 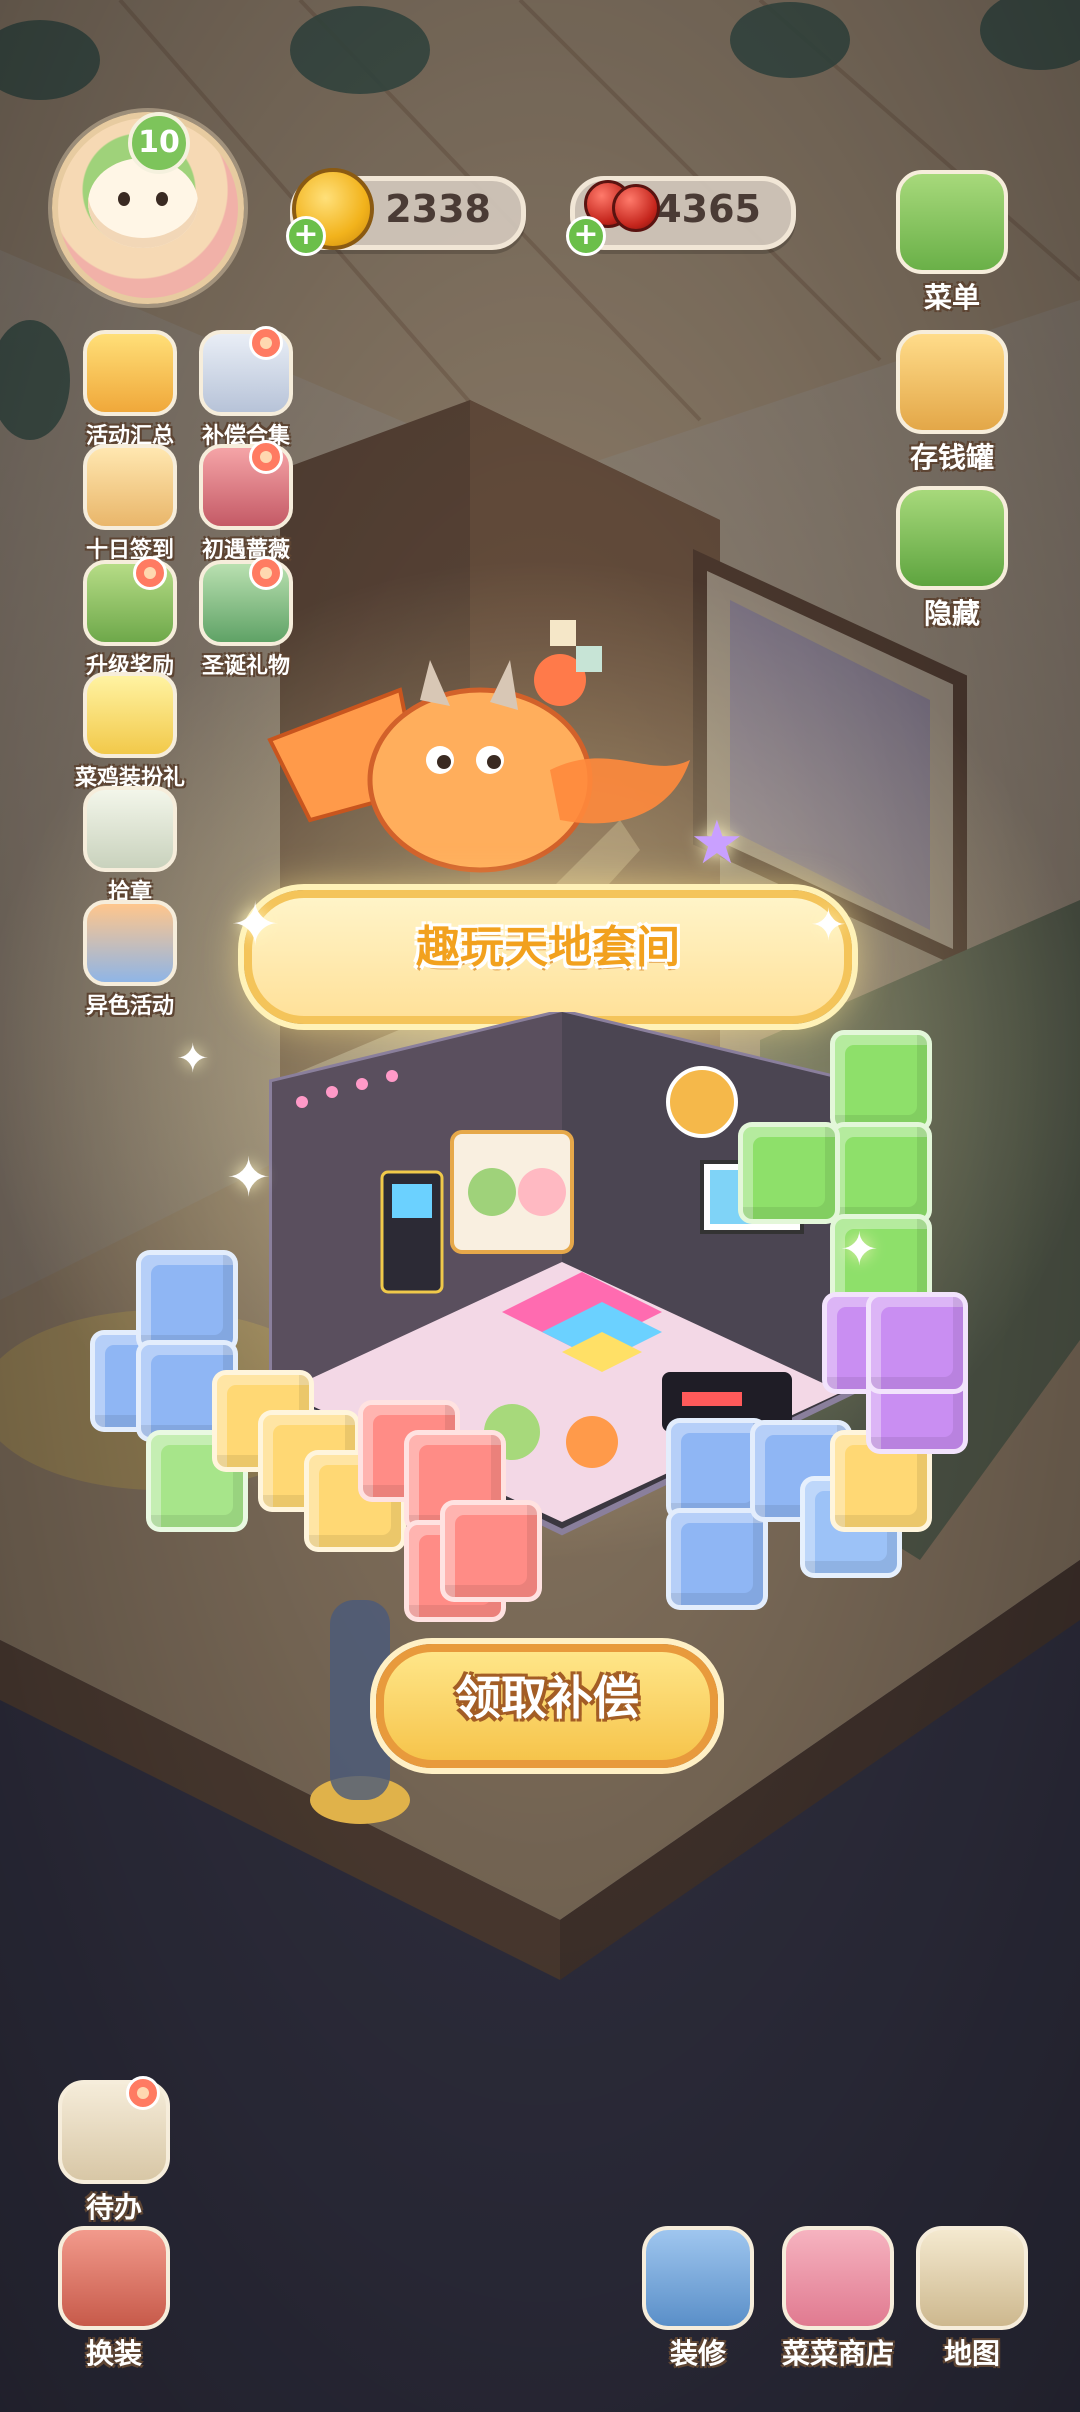 What do you see at coordinates (952, 222) in the screenshot?
I see `menu-icon` at bounding box center [952, 222].